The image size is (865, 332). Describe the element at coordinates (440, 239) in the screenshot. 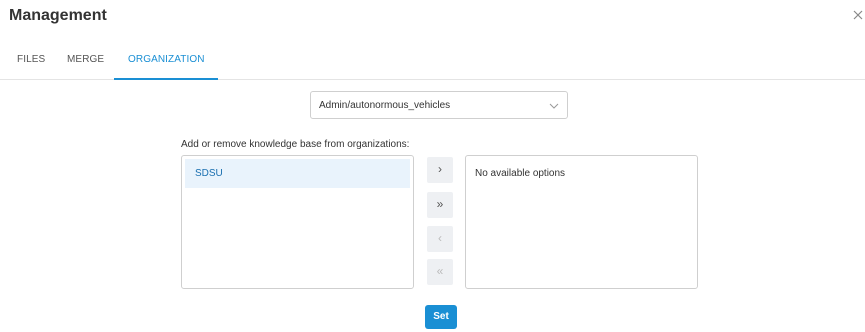

I see `move-left-button: ‹` at that location.